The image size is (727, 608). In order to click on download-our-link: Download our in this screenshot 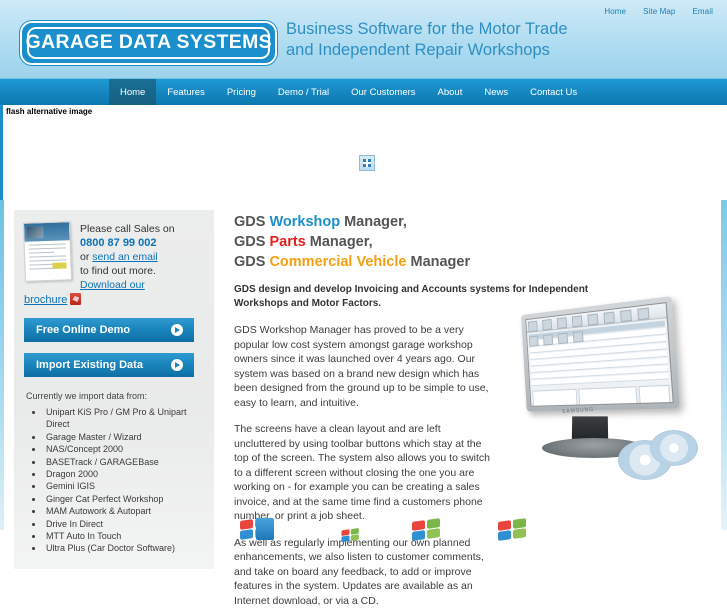, I will do `click(112, 285)`.